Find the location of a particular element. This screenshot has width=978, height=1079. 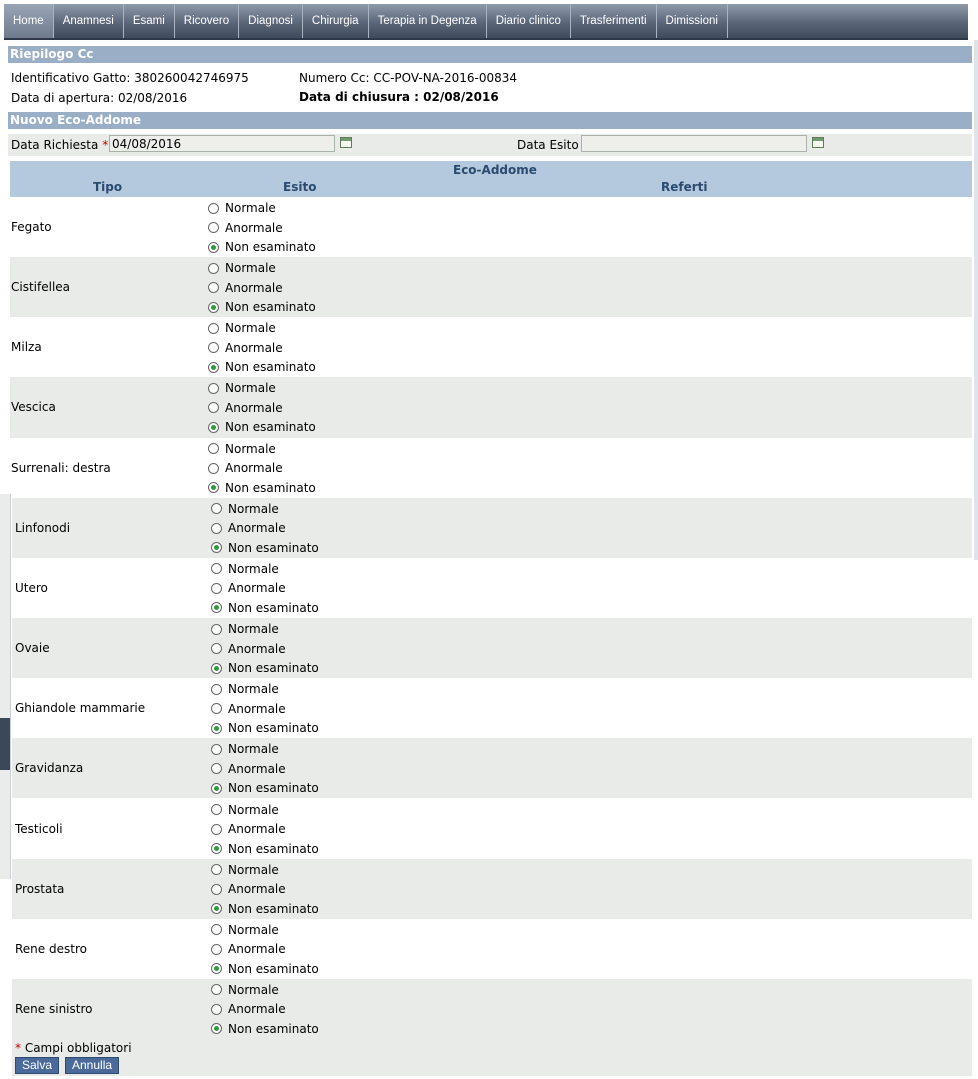

nav-item-terapia-in-degenza: Terapia in Degenza is located at coordinates (428, 21).